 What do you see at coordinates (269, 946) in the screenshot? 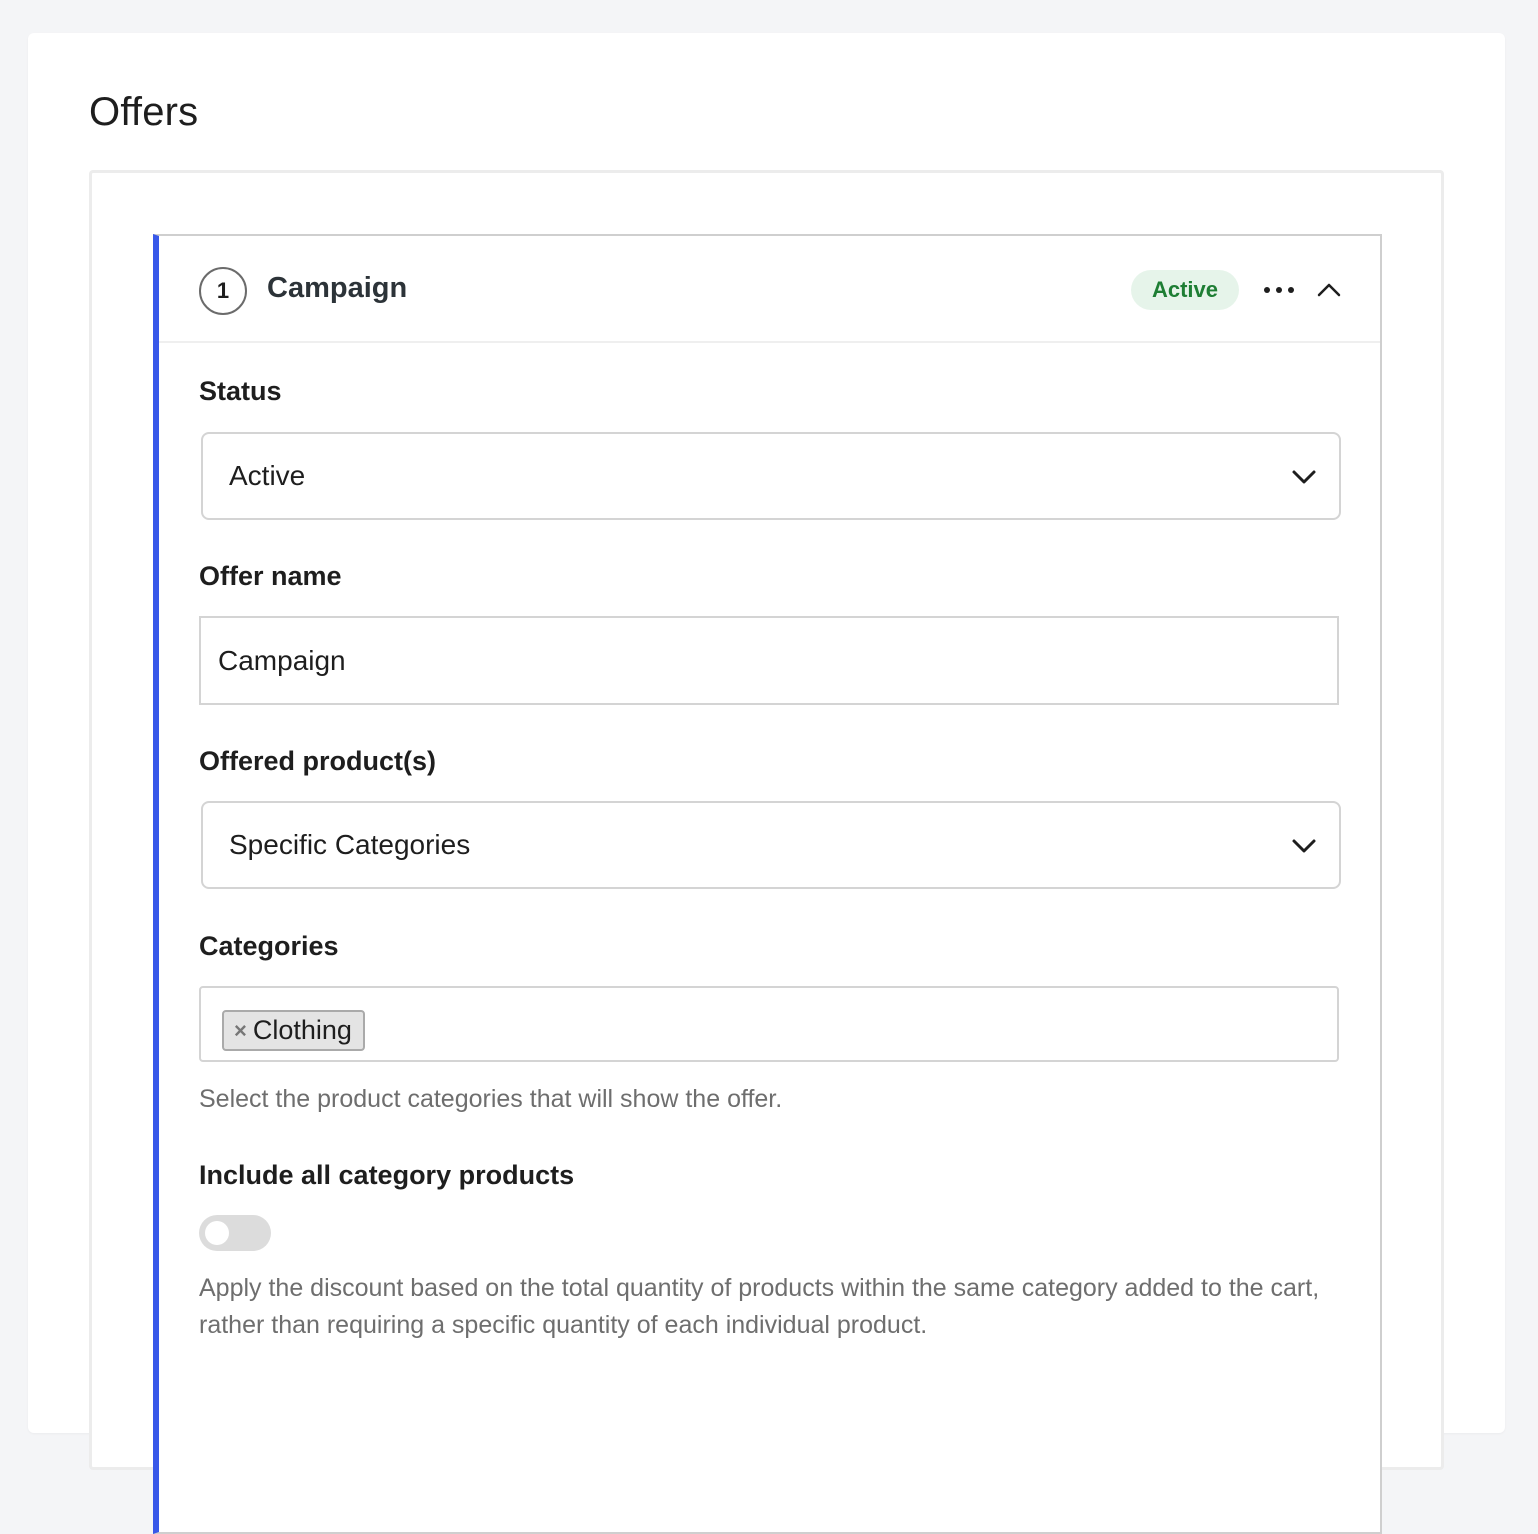
I see `categories-label: Categories` at bounding box center [269, 946].